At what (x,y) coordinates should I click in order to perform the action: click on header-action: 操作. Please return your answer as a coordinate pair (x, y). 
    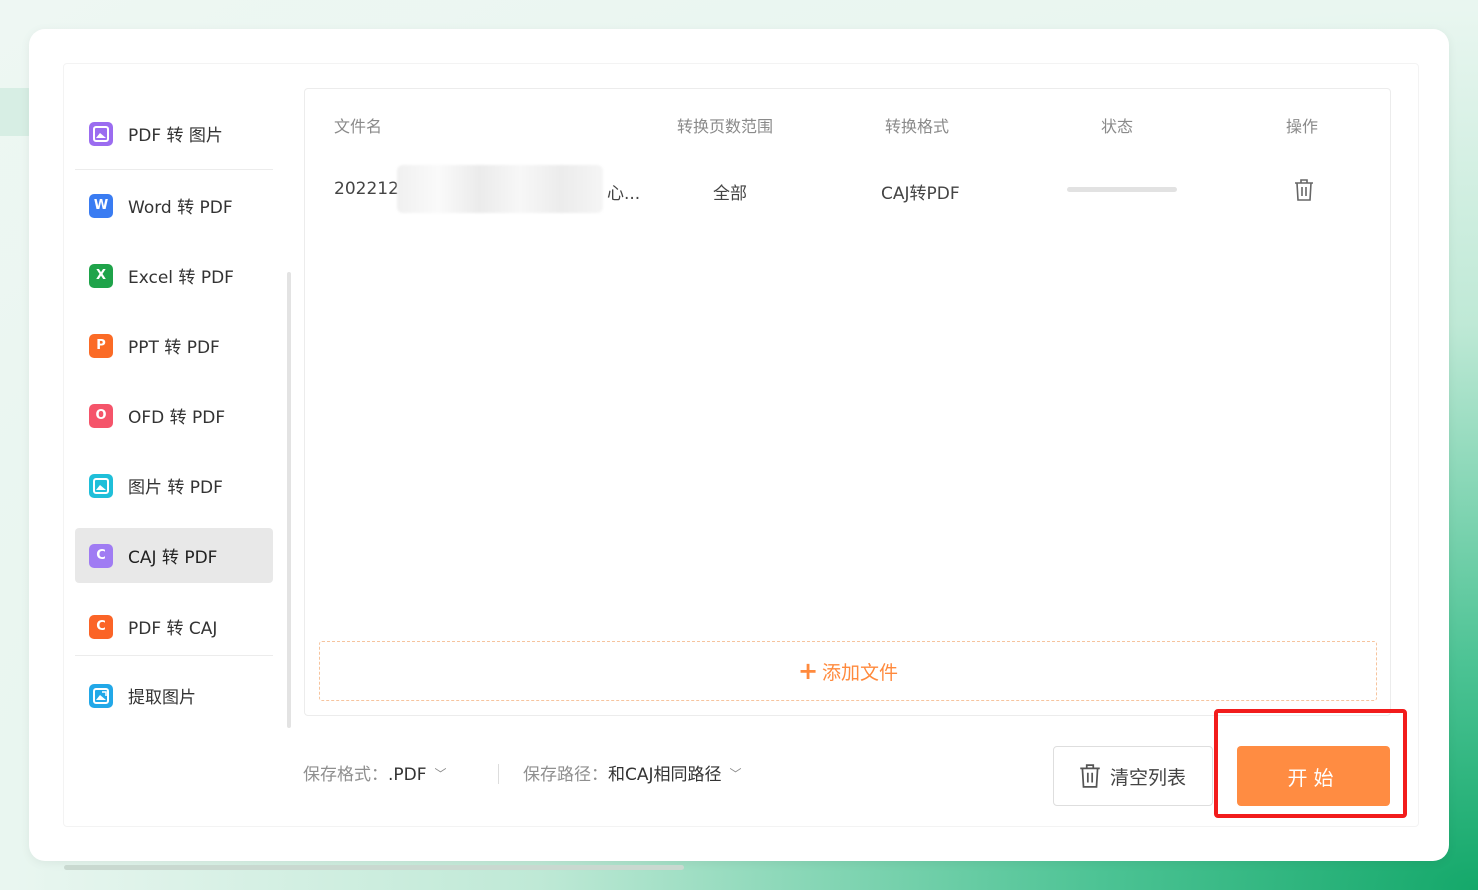
    Looking at the image, I should click on (1302, 126).